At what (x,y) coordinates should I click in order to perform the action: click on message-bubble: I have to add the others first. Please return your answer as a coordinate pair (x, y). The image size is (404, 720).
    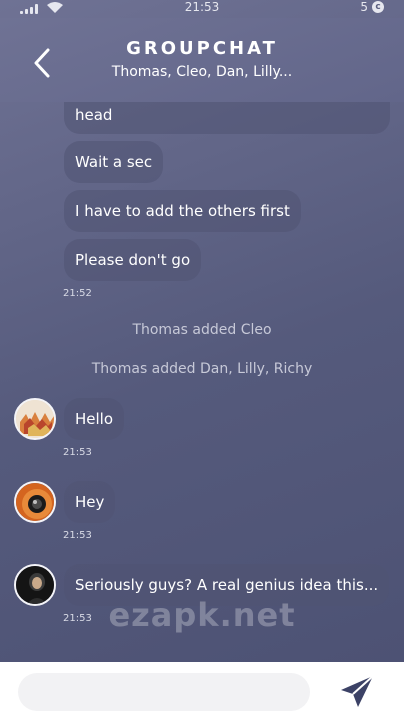
    Looking at the image, I should click on (182, 211).